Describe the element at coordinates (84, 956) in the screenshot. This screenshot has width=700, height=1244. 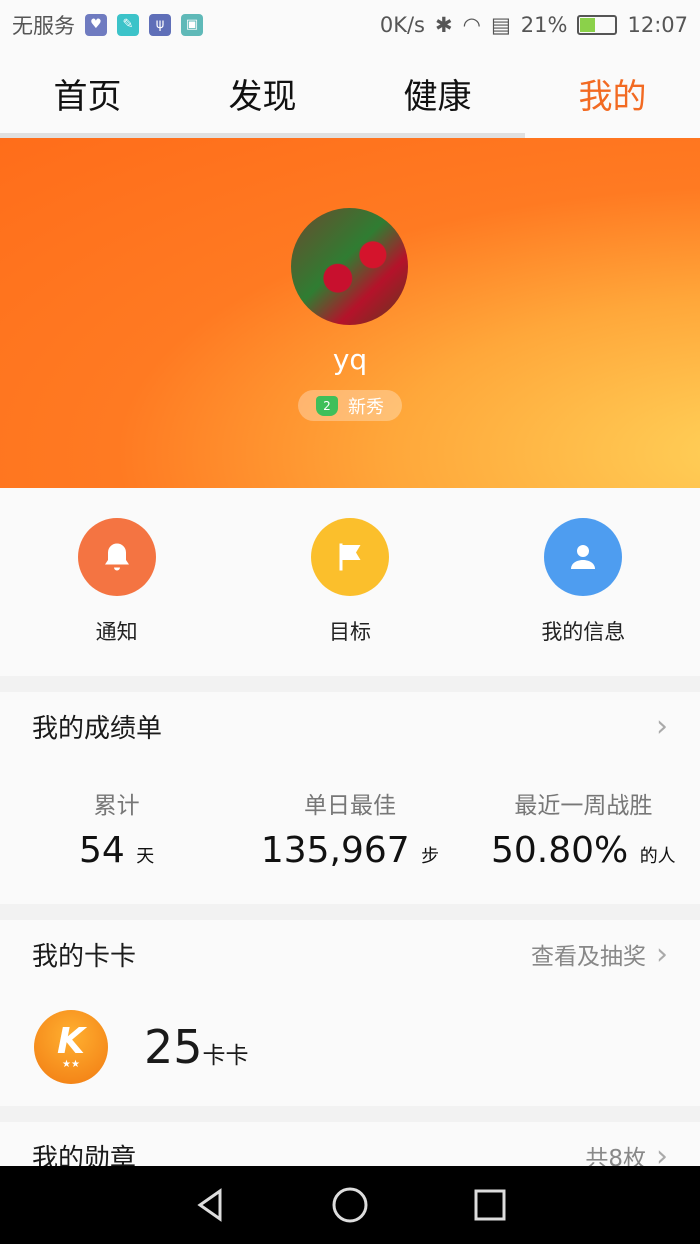
I see `kaka-title: 我的卡卡` at that location.